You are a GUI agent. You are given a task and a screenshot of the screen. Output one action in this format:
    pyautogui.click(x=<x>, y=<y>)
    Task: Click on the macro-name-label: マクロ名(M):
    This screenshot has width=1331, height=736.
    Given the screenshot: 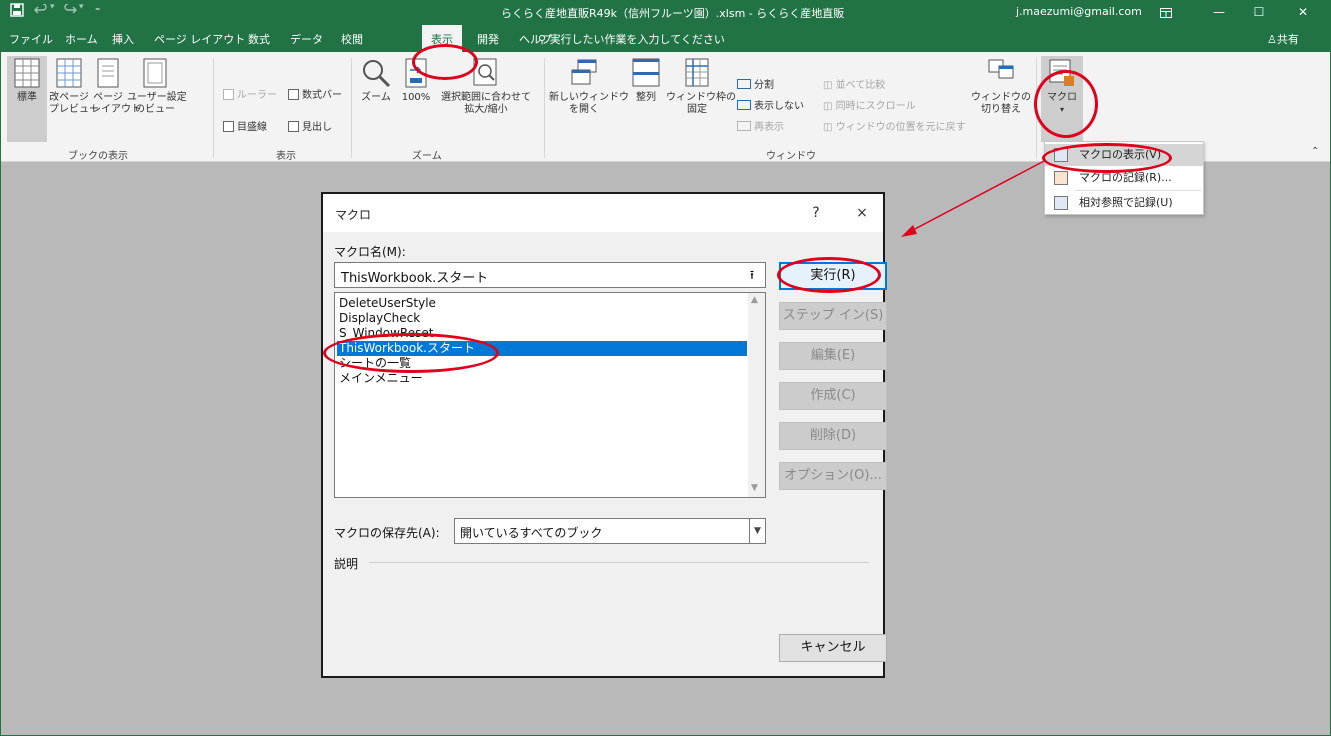 What is the action you would take?
    pyautogui.click(x=370, y=252)
    